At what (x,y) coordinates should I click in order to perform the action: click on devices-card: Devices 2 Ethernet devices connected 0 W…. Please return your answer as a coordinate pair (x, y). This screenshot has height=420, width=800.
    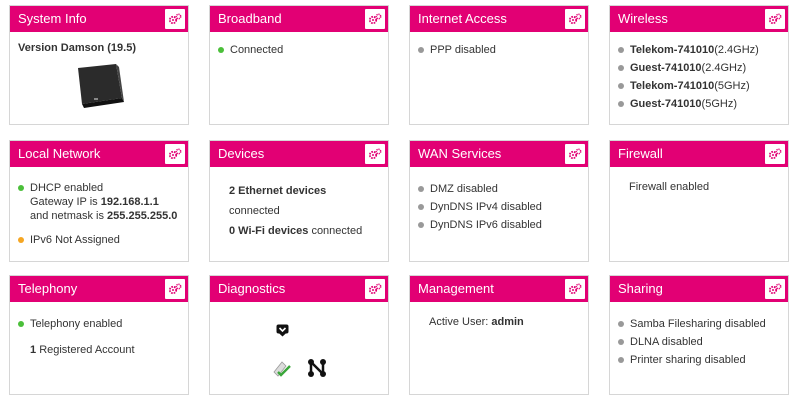
    Looking at the image, I should click on (299, 201).